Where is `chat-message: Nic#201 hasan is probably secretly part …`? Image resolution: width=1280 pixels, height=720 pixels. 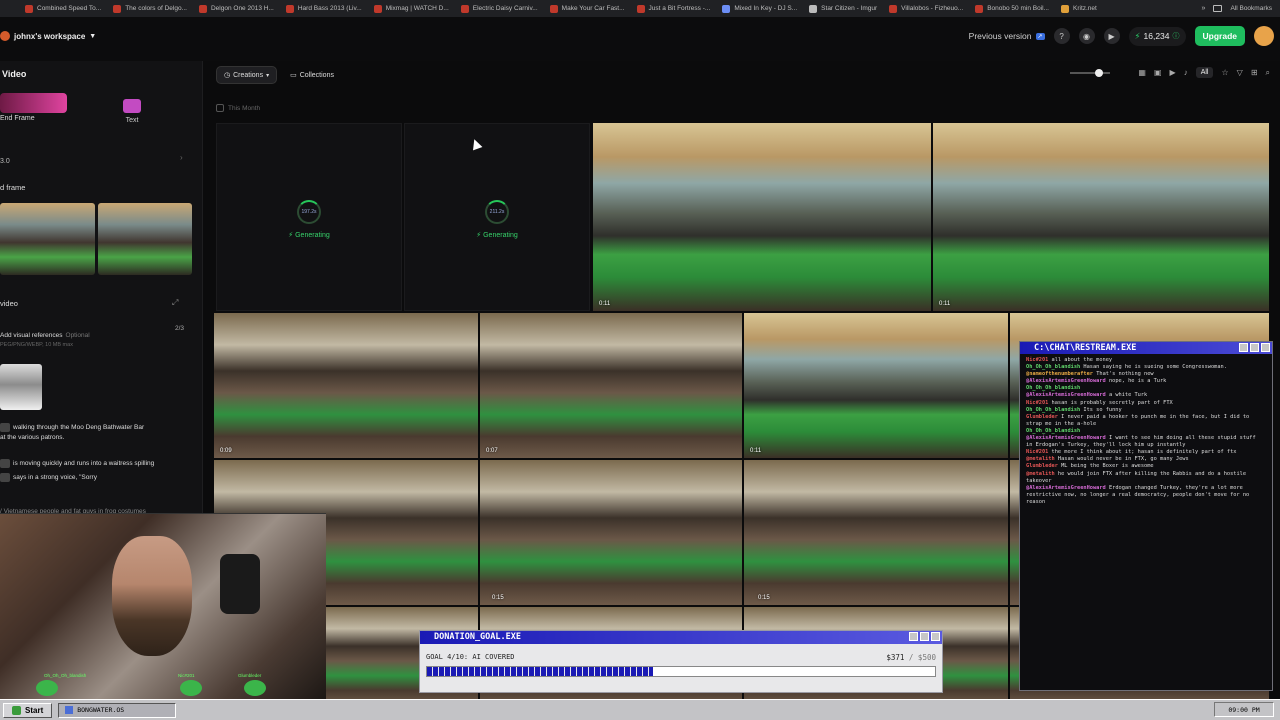
chat-message: Nic#201 hasan is probably secretly part … is located at coordinates (1143, 403).